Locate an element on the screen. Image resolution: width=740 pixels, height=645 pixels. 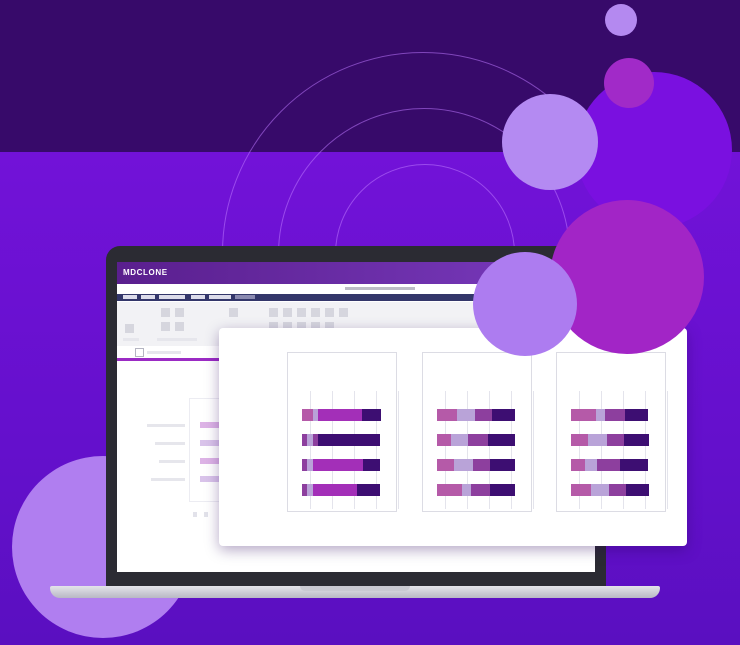
address-bar is located at coordinates (380, 288).